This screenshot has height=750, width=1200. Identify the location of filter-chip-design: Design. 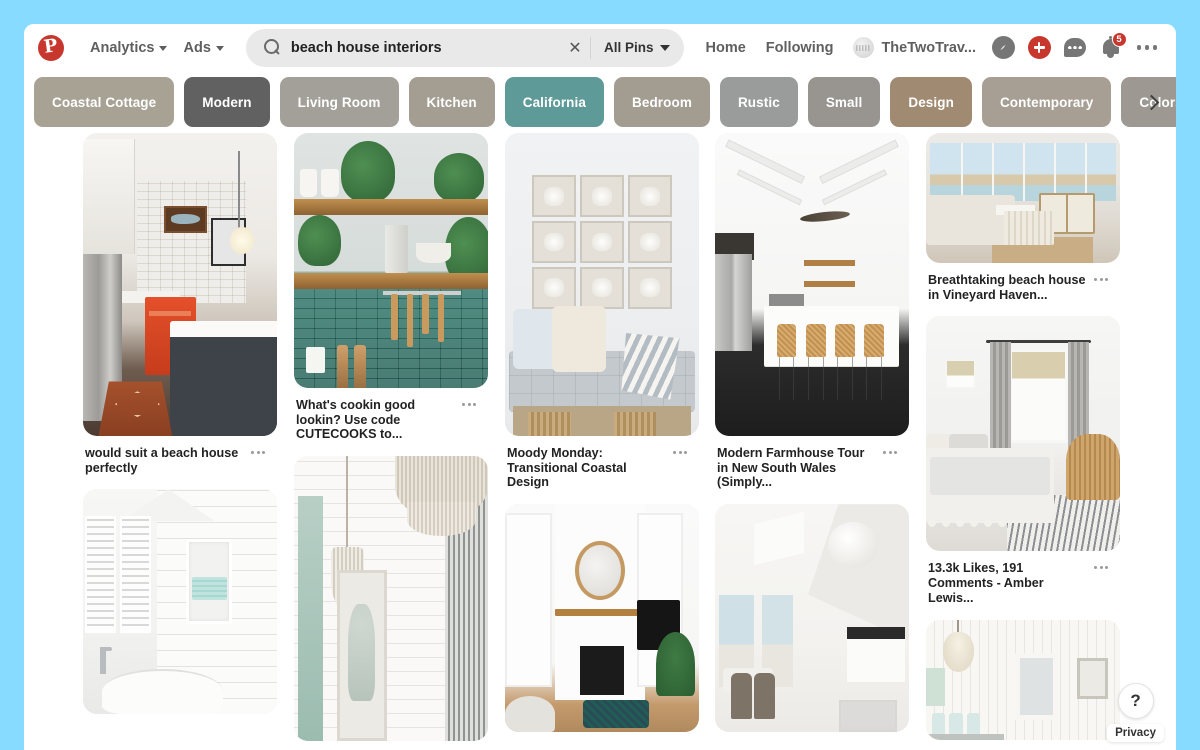
(931, 102).